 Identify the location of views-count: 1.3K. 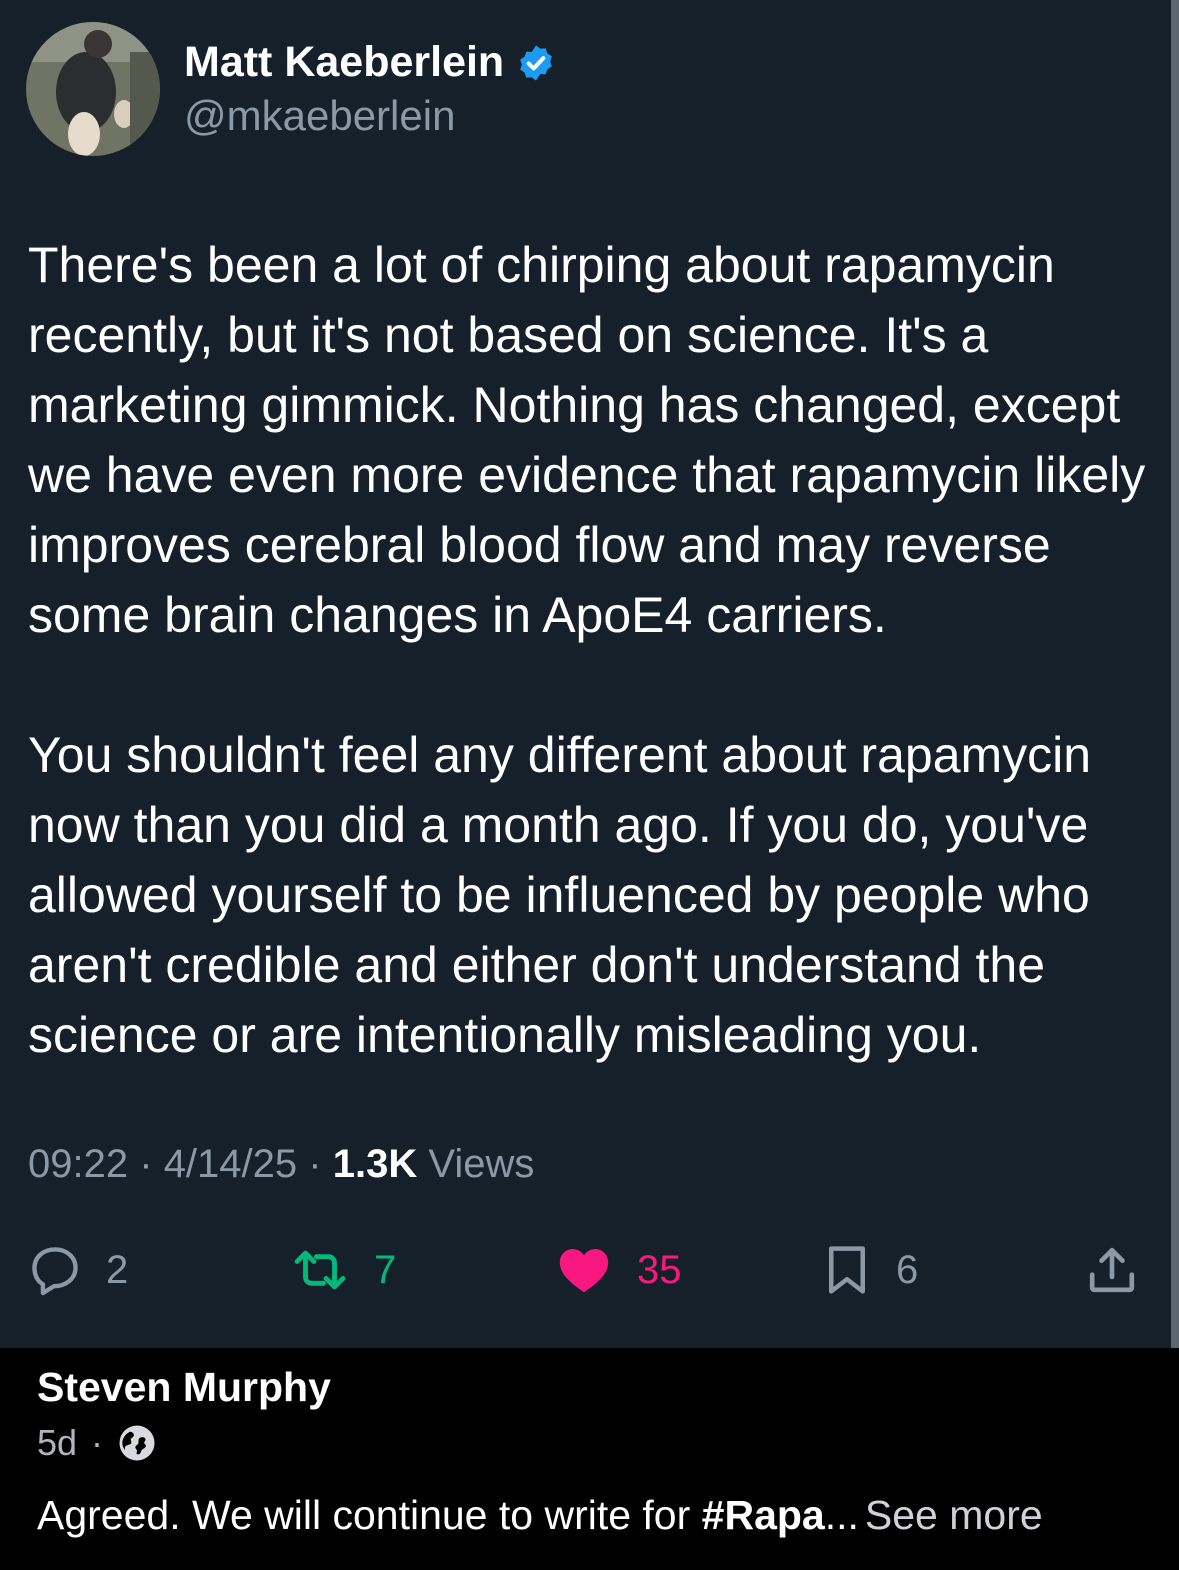
(375, 1164).